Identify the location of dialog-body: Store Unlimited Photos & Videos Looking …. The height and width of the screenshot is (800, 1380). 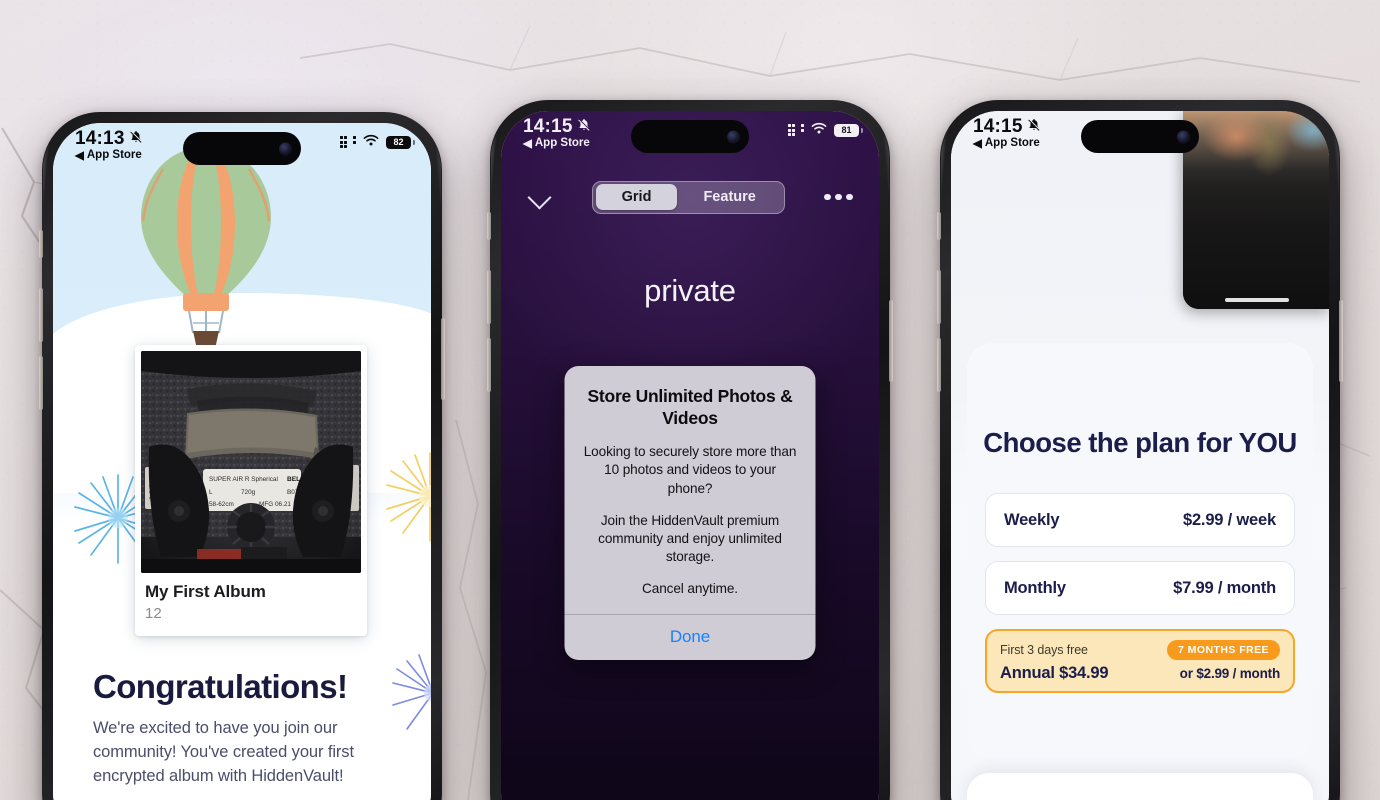
(690, 490).